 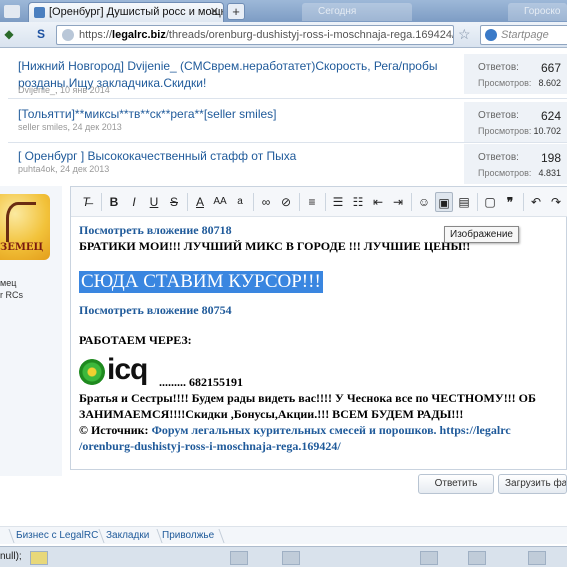 I want to click on avatar: ЗЕМЕЦ, so click(x=25, y=227).